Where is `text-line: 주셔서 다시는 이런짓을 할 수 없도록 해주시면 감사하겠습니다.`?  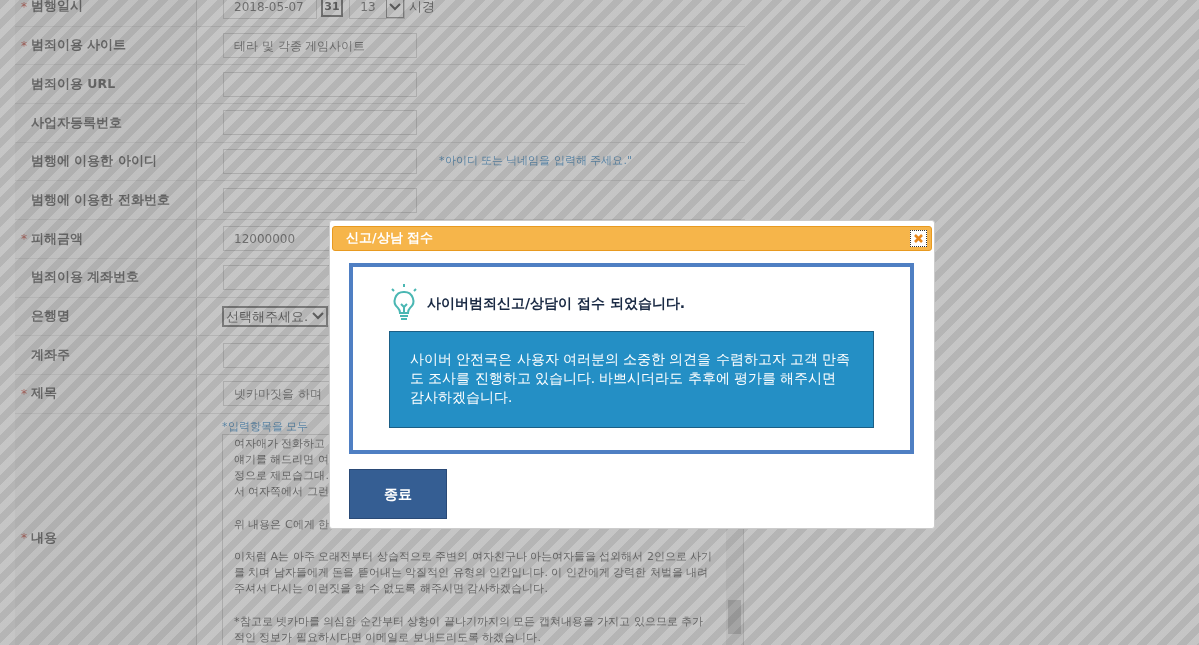 text-line: 주셔서 다시는 이런짓을 할 수 없도록 해주시면 감사하겠습니다. is located at coordinates (391, 589).